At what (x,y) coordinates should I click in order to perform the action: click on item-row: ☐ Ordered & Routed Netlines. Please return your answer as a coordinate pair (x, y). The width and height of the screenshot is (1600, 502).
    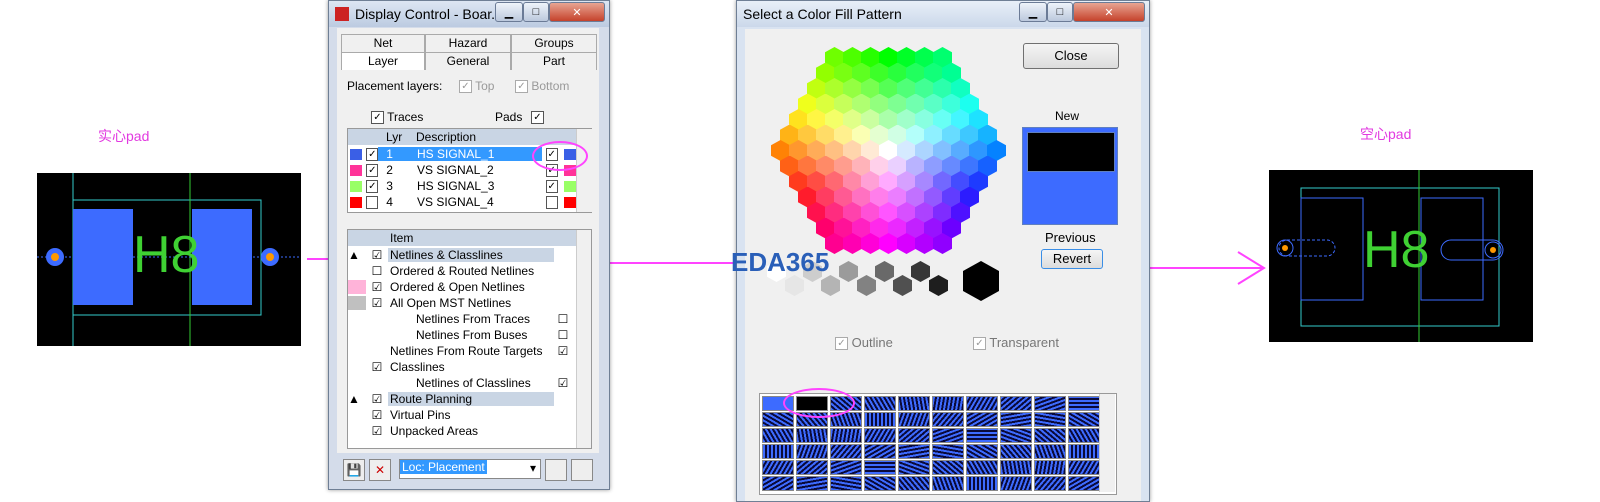
    Looking at the image, I should click on (462, 271).